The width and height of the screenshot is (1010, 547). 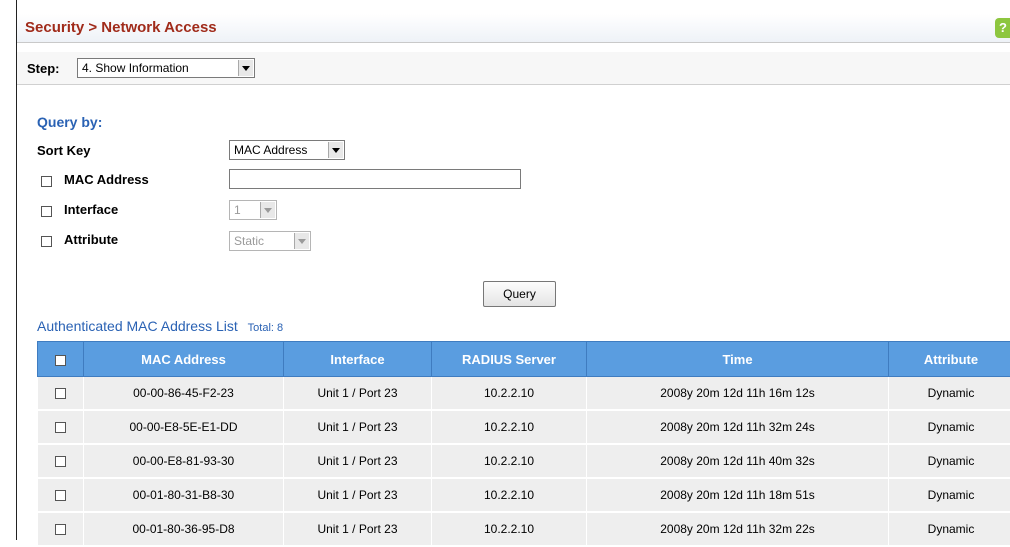 I want to click on list-total: Total: 8, so click(x=265, y=328).